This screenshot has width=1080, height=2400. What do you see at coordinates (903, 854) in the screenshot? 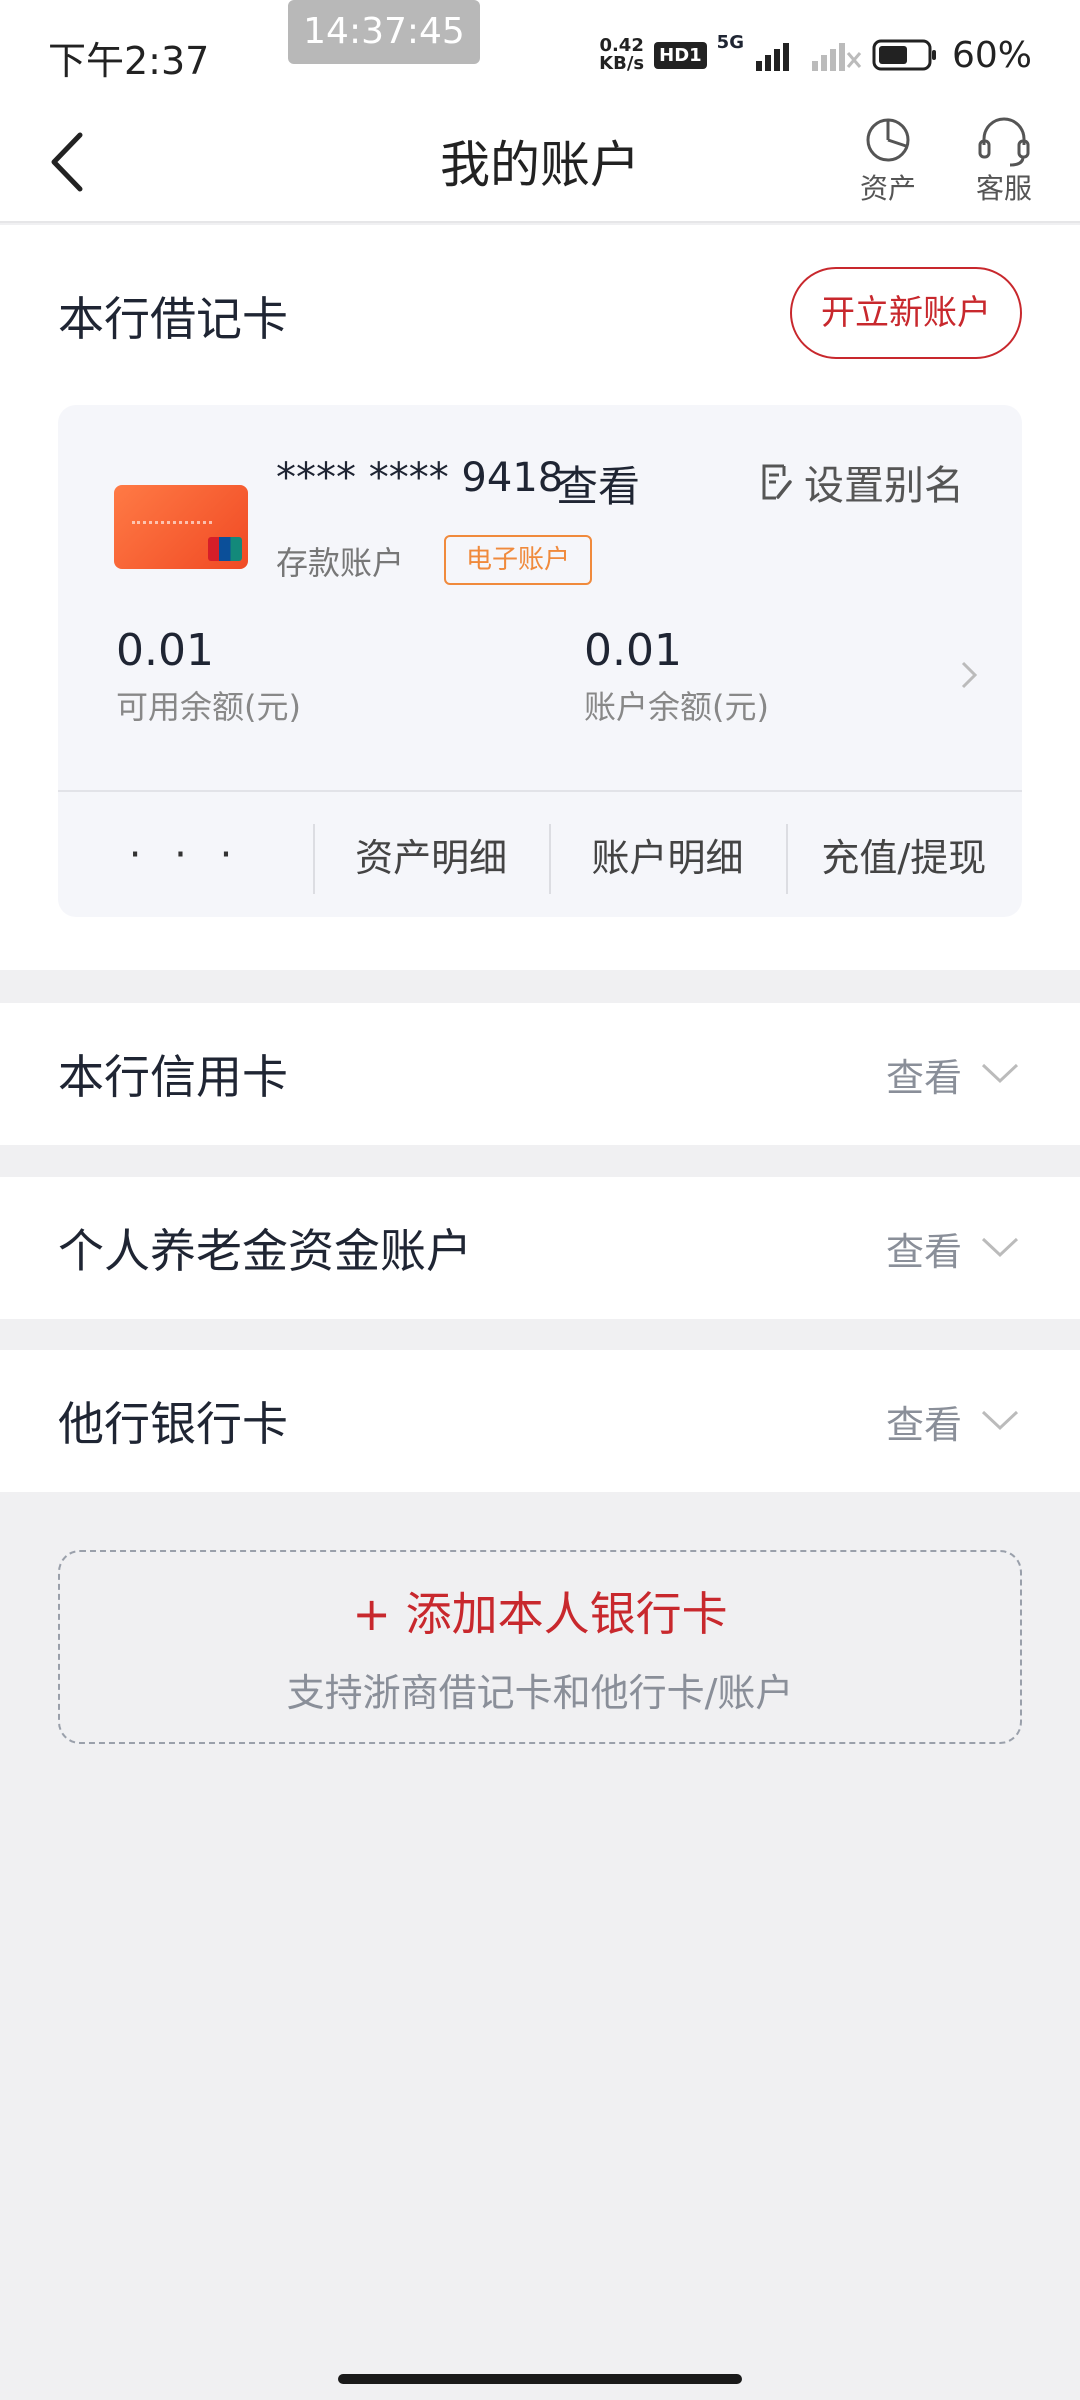
I see `topup-withdraw-button: 充值/提现` at bounding box center [903, 854].